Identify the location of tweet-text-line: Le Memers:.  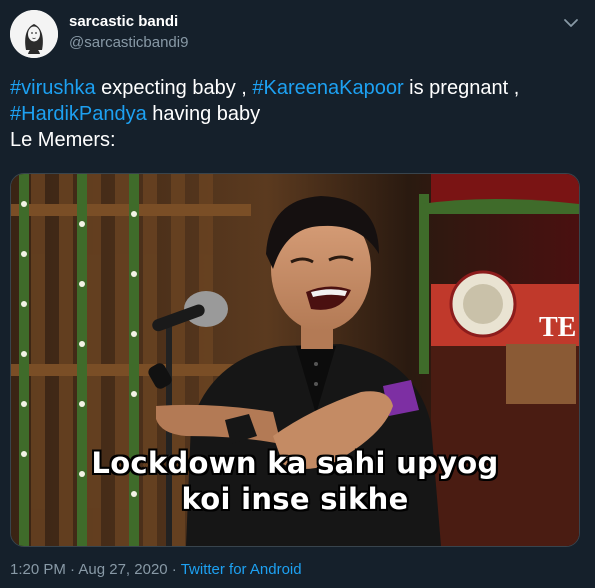
(63, 140).